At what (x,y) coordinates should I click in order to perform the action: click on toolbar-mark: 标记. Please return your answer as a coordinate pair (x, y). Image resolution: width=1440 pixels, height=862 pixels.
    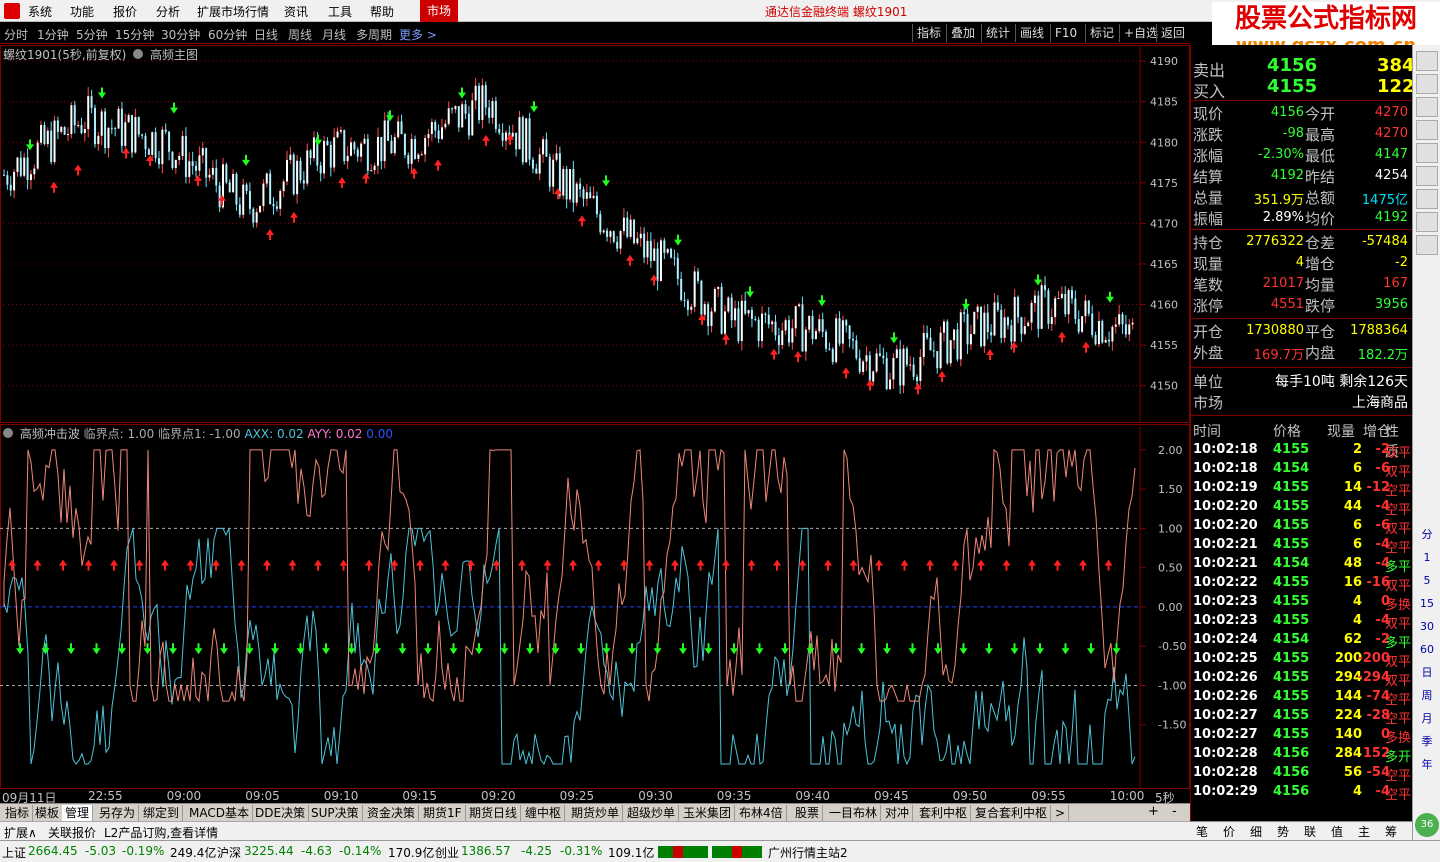
    Looking at the image, I should click on (1101, 33).